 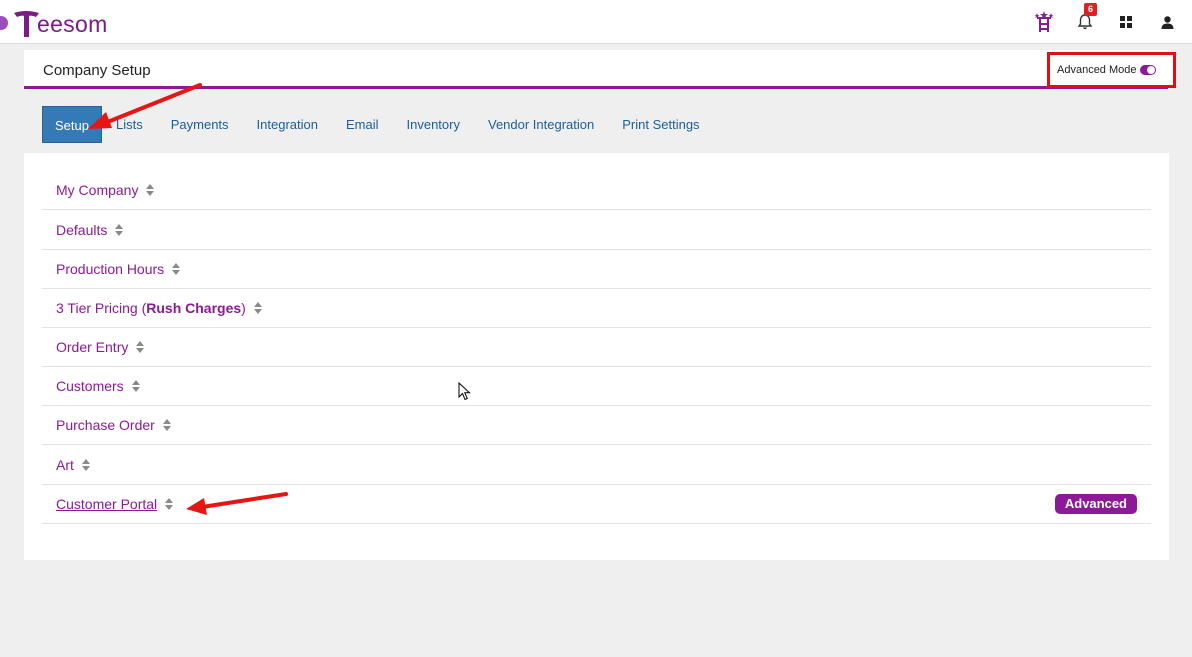 I want to click on top-icons: 6, so click(x=1096, y=22).